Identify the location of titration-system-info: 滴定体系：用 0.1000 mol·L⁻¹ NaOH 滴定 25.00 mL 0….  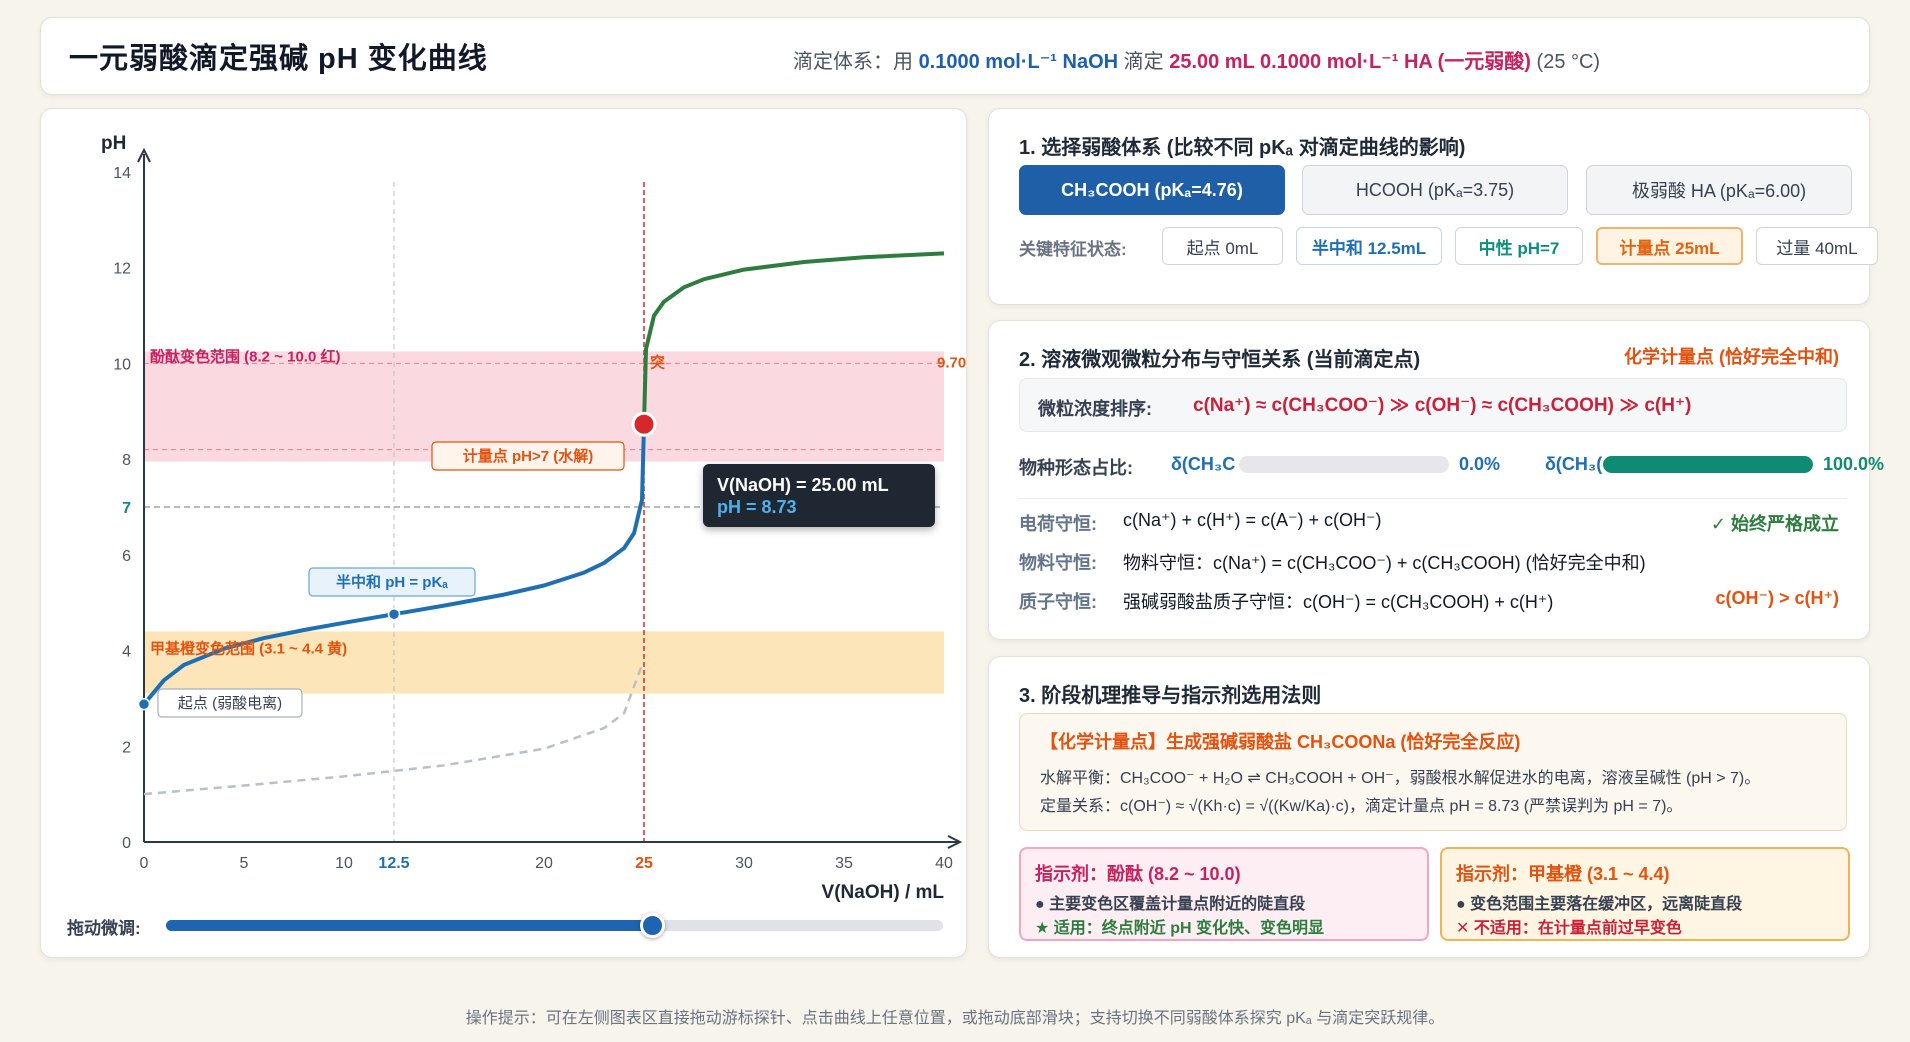
(1197, 62).